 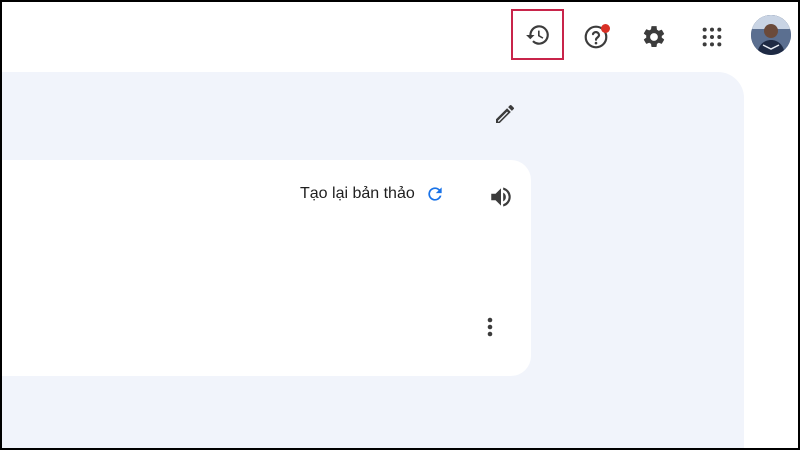 I want to click on apps-grid-icon, so click(x=712, y=37).